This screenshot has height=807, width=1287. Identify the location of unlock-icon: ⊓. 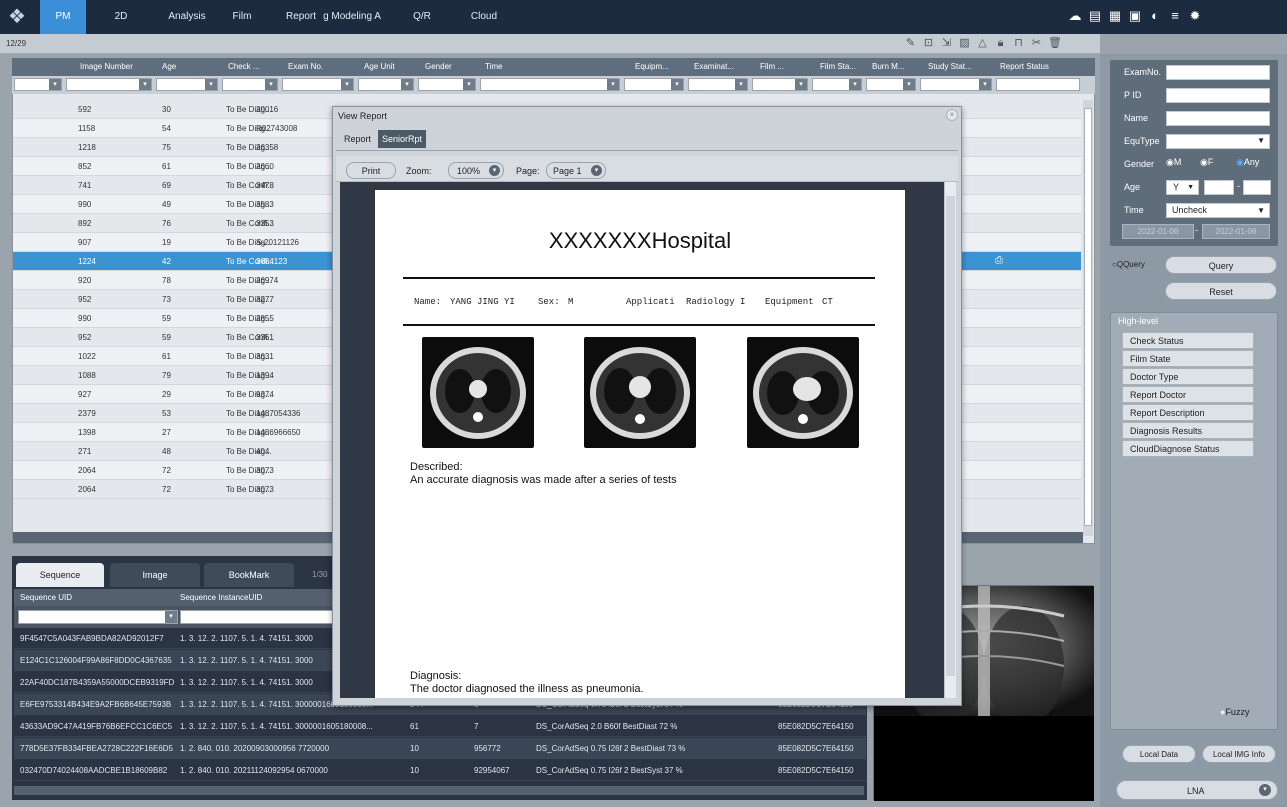
(1018, 43).